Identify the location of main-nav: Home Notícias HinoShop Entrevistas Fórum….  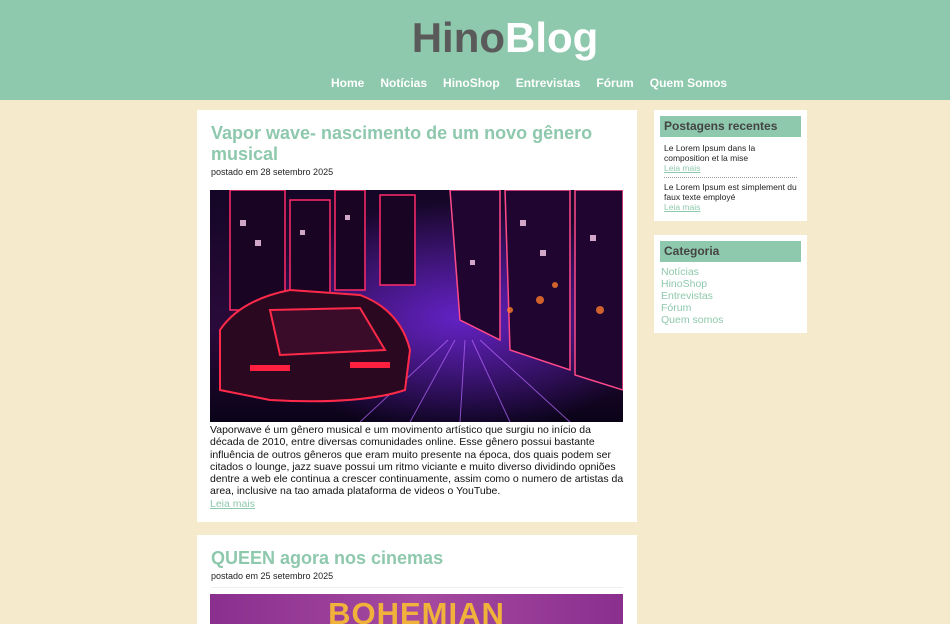
(529, 83).